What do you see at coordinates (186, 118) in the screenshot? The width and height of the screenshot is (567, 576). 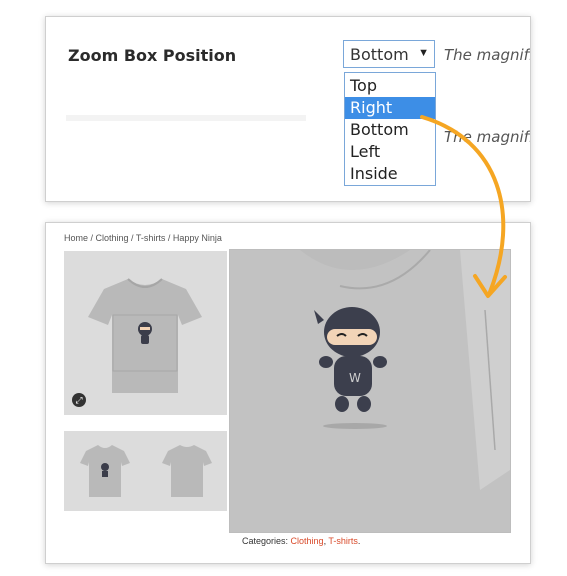 I see `faded-setting-row` at bounding box center [186, 118].